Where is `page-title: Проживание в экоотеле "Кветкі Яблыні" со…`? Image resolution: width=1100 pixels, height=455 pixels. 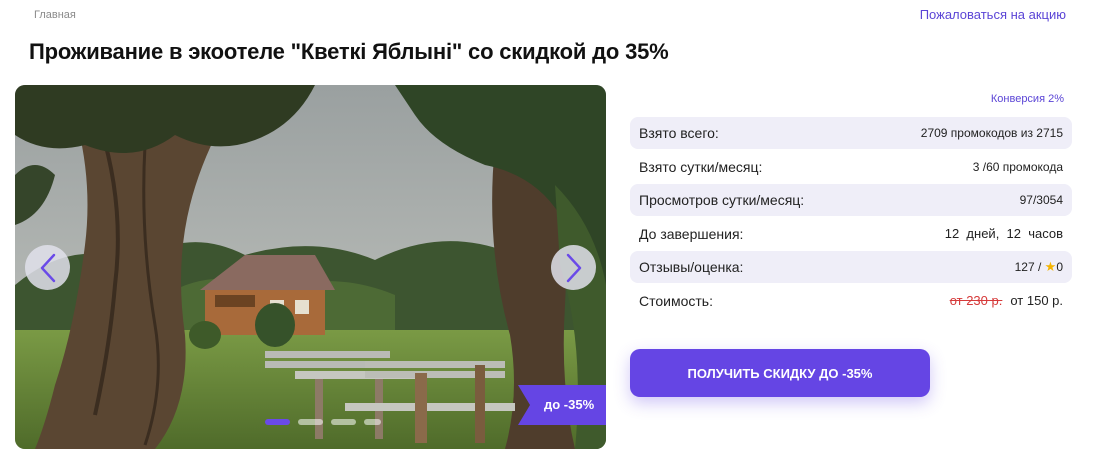
page-title: Проживание в экоотеле "Кветкі Яблыні" со… is located at coordinates (349, 51).